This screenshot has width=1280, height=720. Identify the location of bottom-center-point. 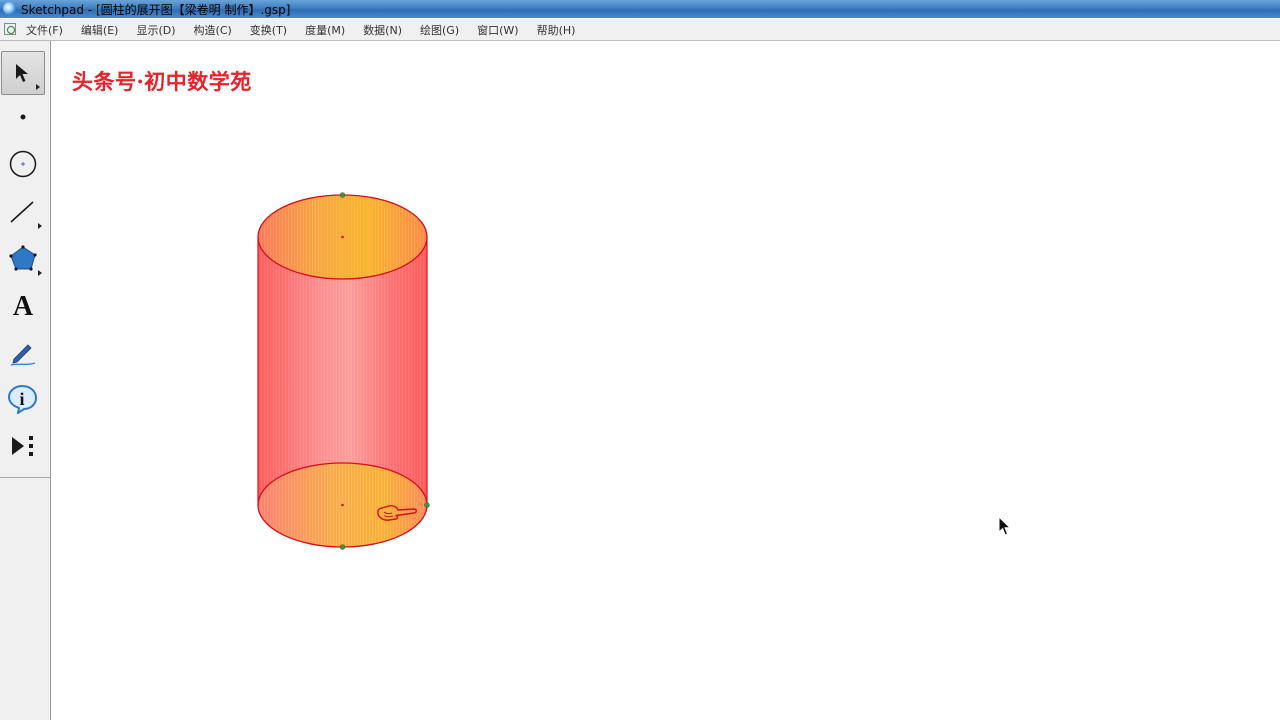
(342, 505).